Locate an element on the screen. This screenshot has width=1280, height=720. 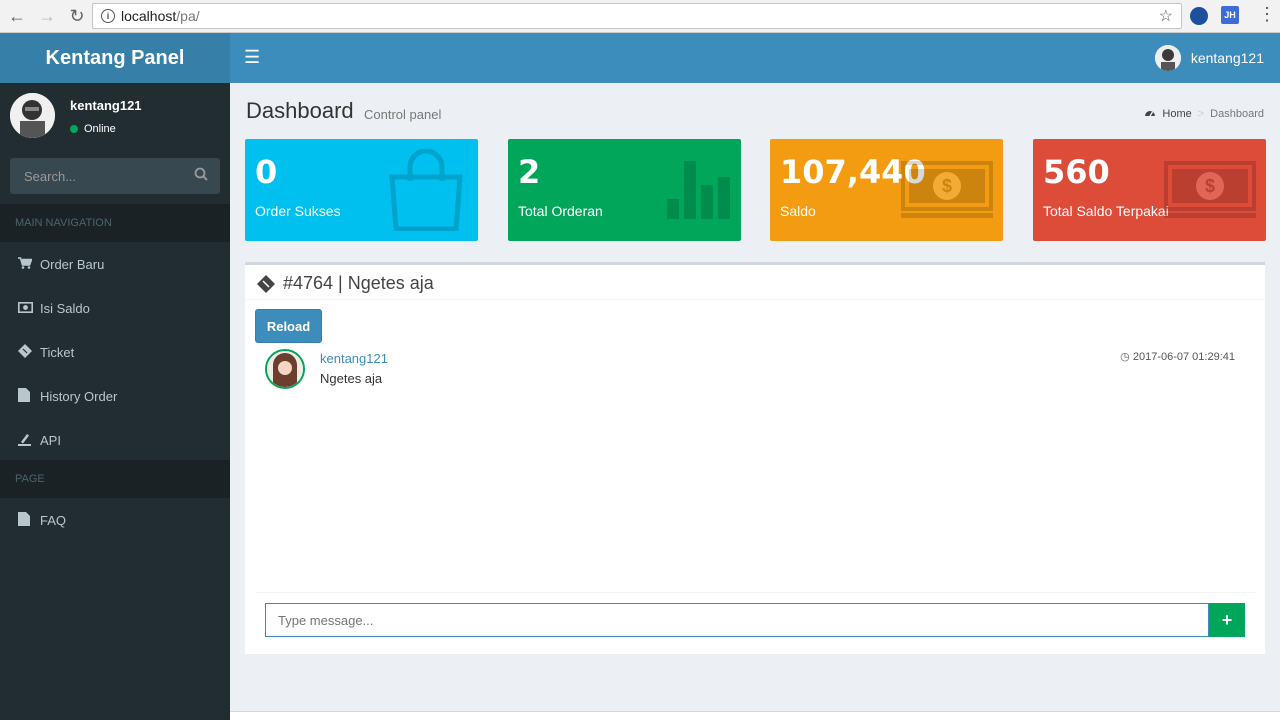
info-icon: i is located at coordinates (108, 16).